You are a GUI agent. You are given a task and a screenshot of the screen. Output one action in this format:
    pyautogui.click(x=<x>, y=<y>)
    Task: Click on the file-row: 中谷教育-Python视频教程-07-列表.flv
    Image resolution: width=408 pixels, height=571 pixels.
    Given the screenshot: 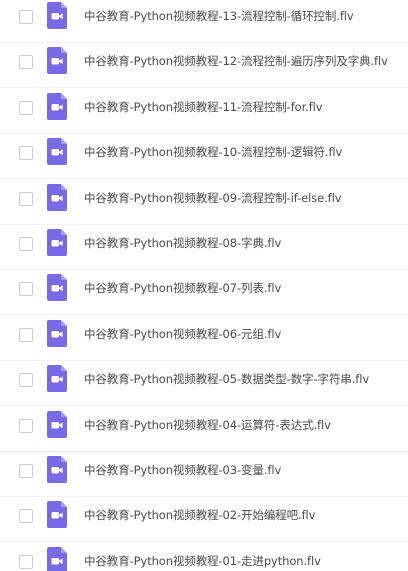 What is the action you would take?
    pyautogui.click(x=204, y=293)
    